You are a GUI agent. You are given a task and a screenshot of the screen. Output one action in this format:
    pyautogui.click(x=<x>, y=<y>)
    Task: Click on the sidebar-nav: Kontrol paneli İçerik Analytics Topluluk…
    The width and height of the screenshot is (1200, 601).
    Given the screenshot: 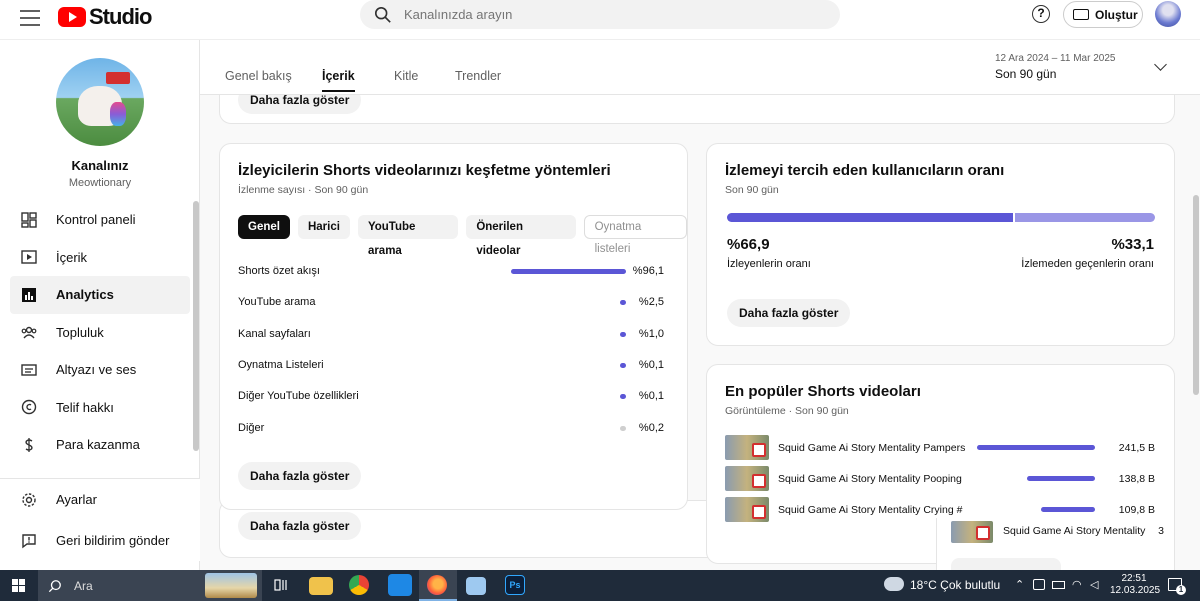 What is the action you would take?
    pyautogui.click(x=100, y=332)
    